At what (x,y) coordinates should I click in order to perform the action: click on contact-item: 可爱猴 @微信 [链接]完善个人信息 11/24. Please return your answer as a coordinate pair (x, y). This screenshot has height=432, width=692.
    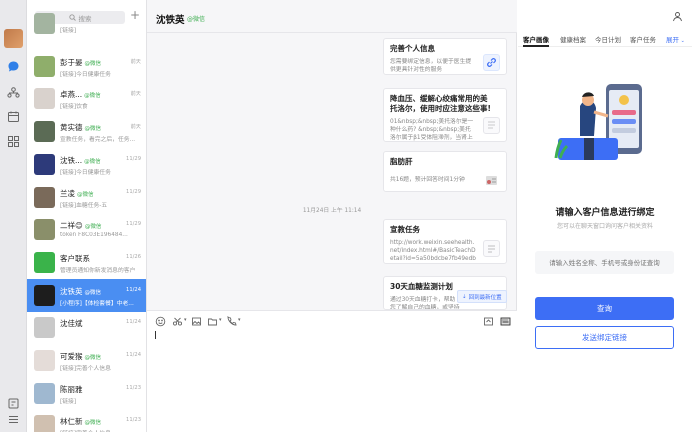
    Looking at the image, I should click on (86, 360).